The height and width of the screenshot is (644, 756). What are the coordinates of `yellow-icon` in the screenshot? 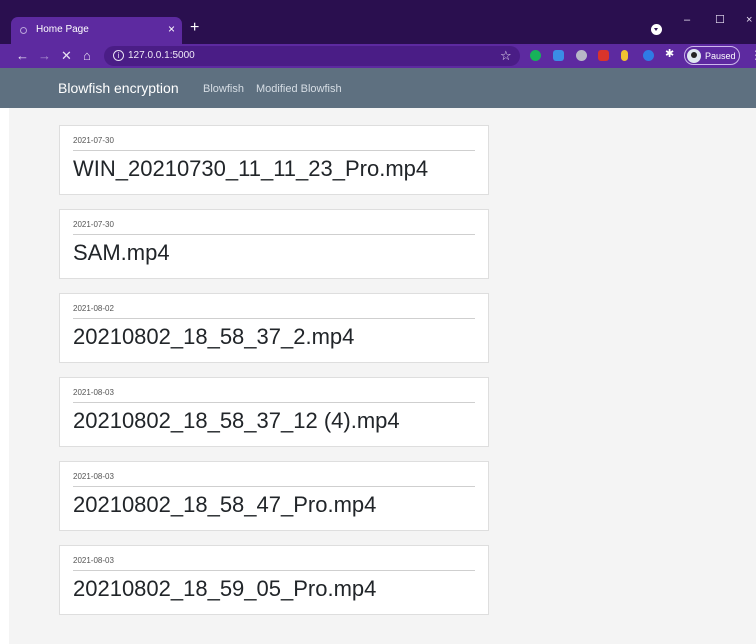 It's located at (624, 55).